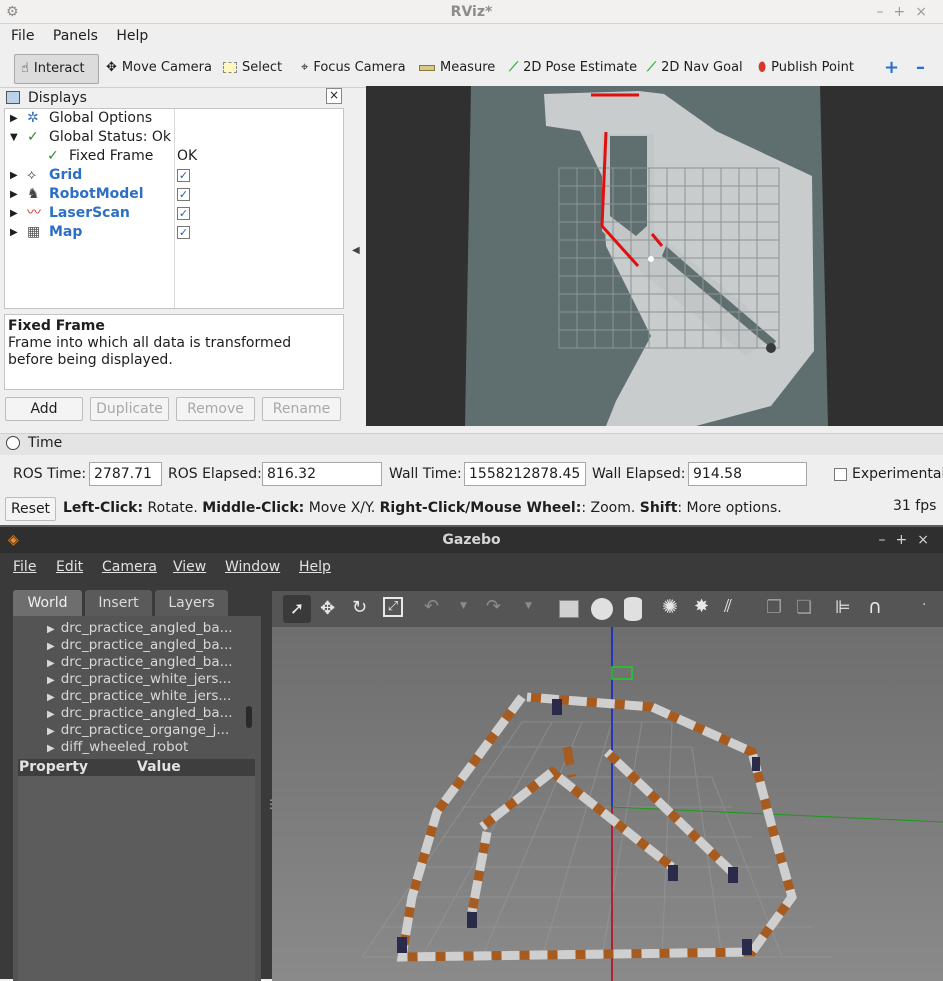 The image size is (943, 981). I want to click on gazebo-menu-window: Window, so click(252, 567).